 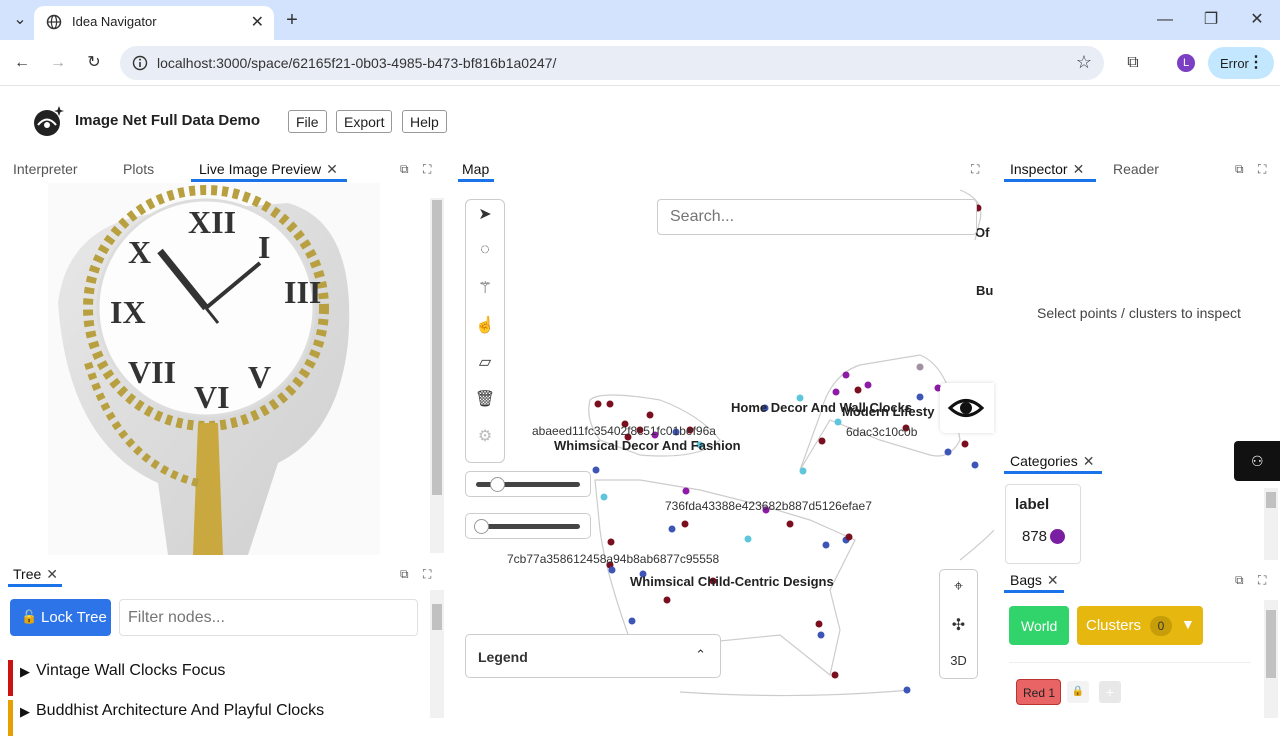 I want to click on hand-pointer-icon: ☝, so click(x=485, y=330).